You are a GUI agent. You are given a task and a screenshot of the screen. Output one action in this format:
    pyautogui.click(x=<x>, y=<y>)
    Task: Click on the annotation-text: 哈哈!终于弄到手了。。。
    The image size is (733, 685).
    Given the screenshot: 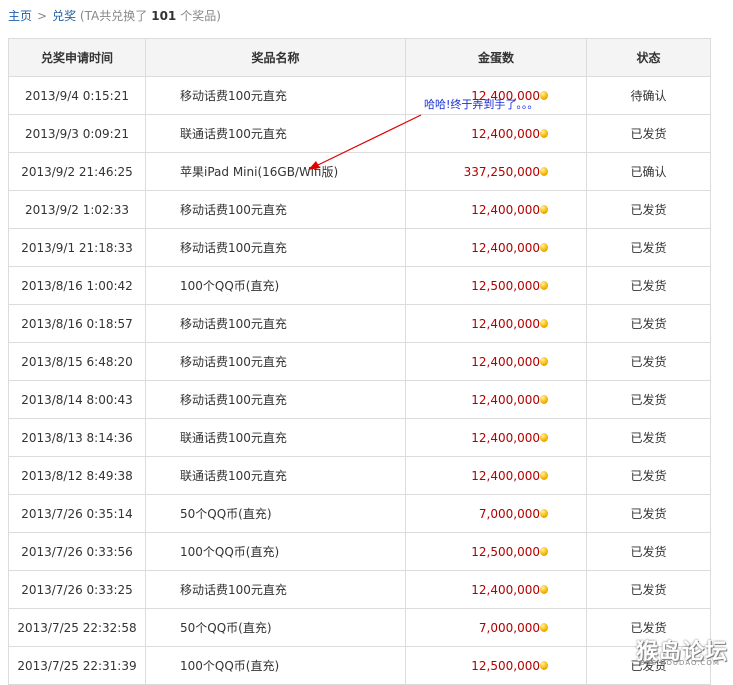 What is the action you would take?
    pyautogui.click(x=481, y=104)
    